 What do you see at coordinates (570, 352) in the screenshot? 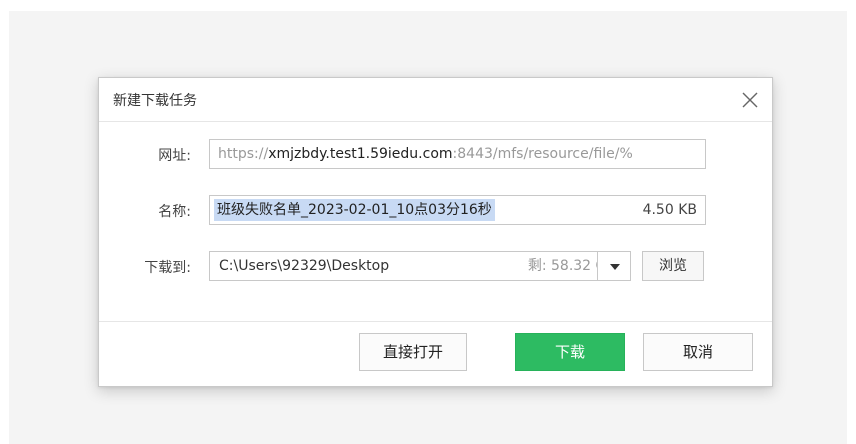
I see `download-button: 下载` at bounding box center [570, 352].